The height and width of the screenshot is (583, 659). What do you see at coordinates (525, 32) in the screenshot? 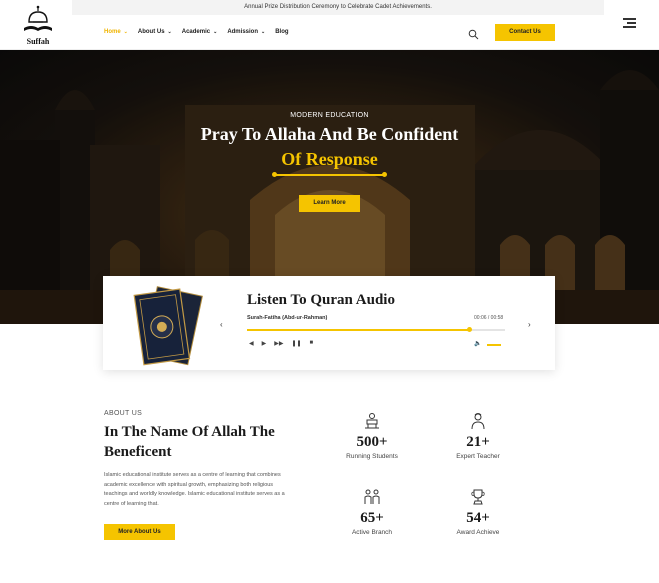
I see `contact-us-button: Contact Us` at bounding box center [525, 32].